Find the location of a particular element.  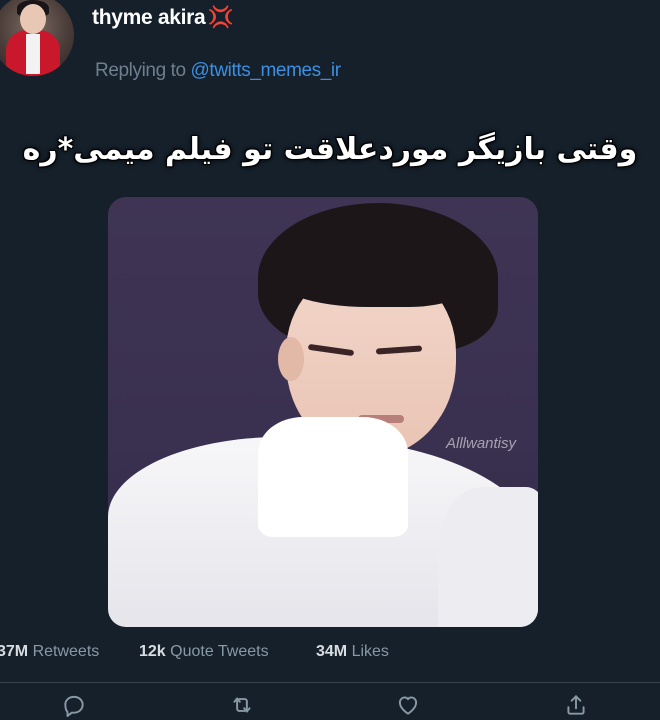

reply-button is located at coordinates (74, 706).